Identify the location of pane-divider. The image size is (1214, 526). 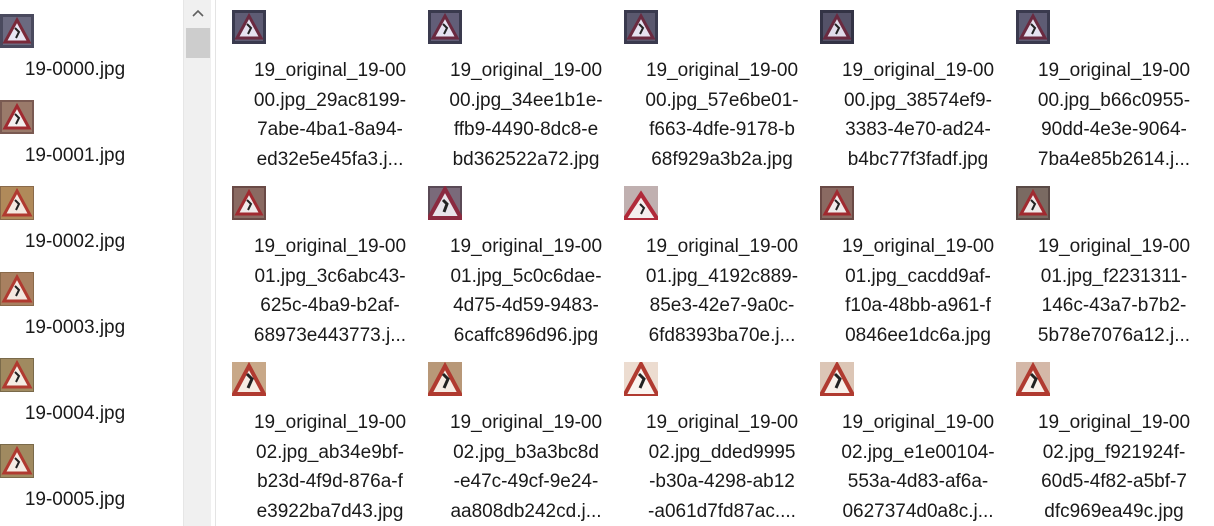
(215, 263).